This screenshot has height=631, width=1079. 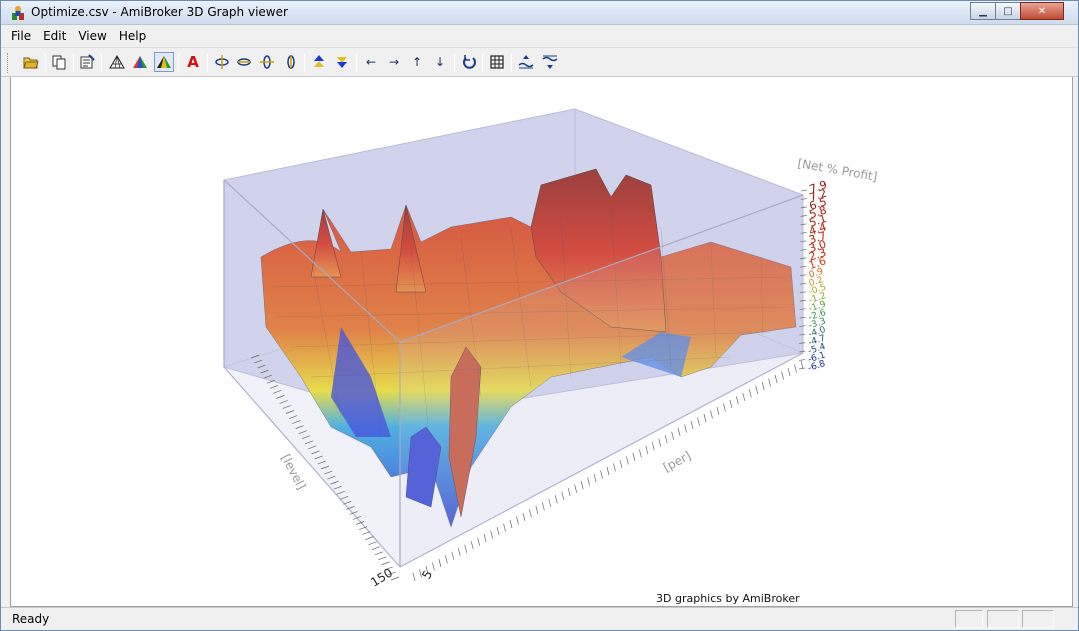 I want to click on solid-shaded-button, so click(x=164, y=62).